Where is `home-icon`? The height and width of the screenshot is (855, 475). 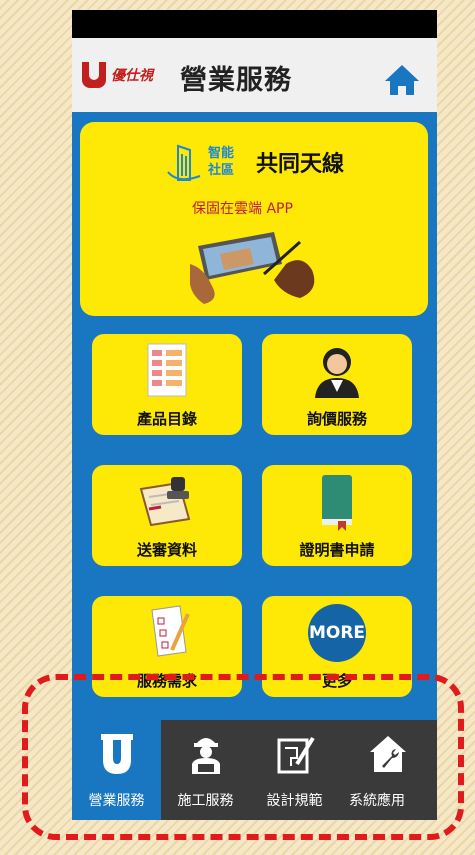 home-icon is located at coordinates (402, 80).